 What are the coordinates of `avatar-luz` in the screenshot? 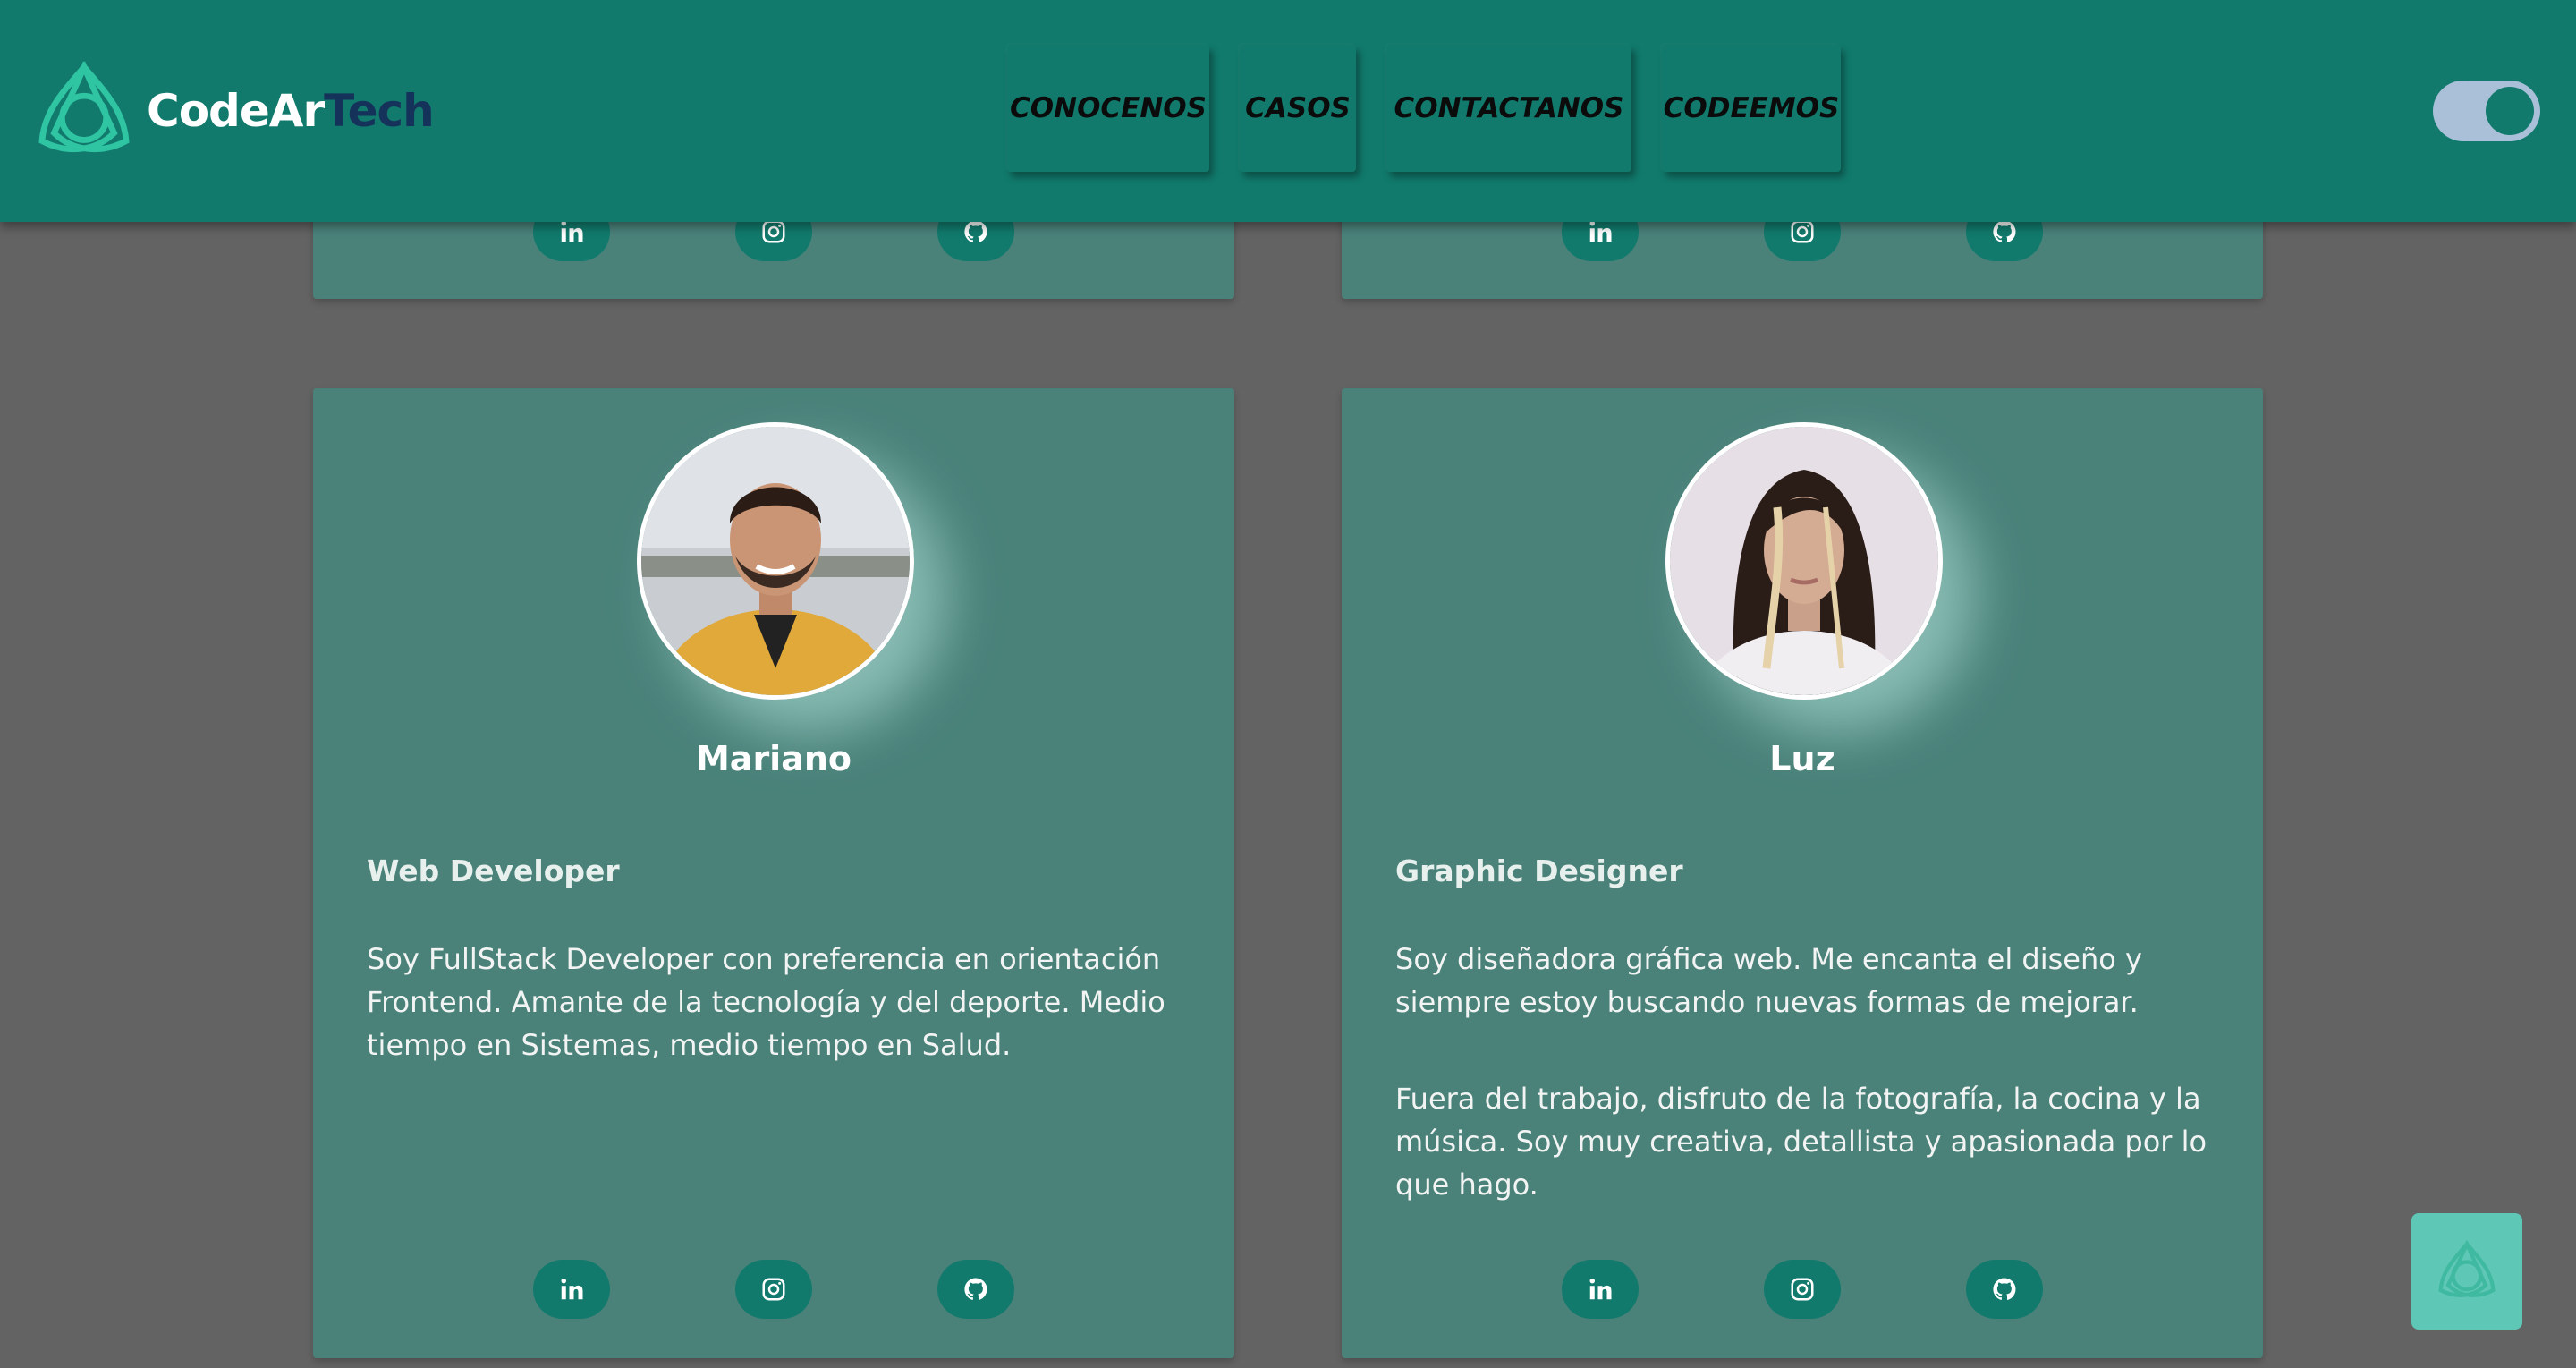 It's located at (1804, 561).